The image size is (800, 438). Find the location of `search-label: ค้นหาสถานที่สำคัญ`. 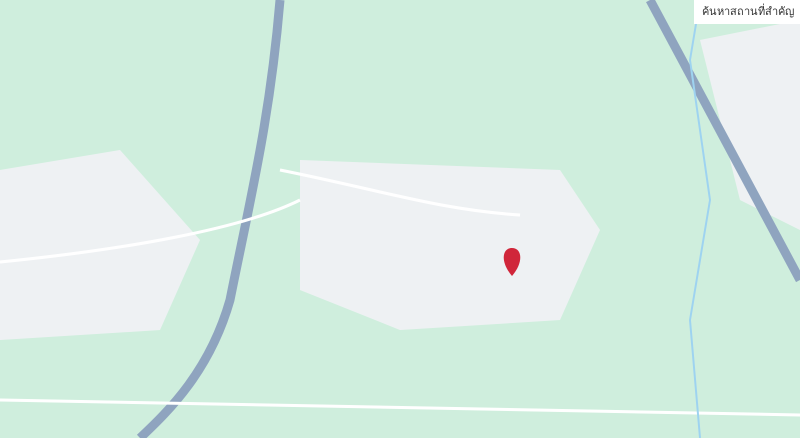

search-label: ค้นหาสถานที่สำคัญ is located at coordinates (747, 12).